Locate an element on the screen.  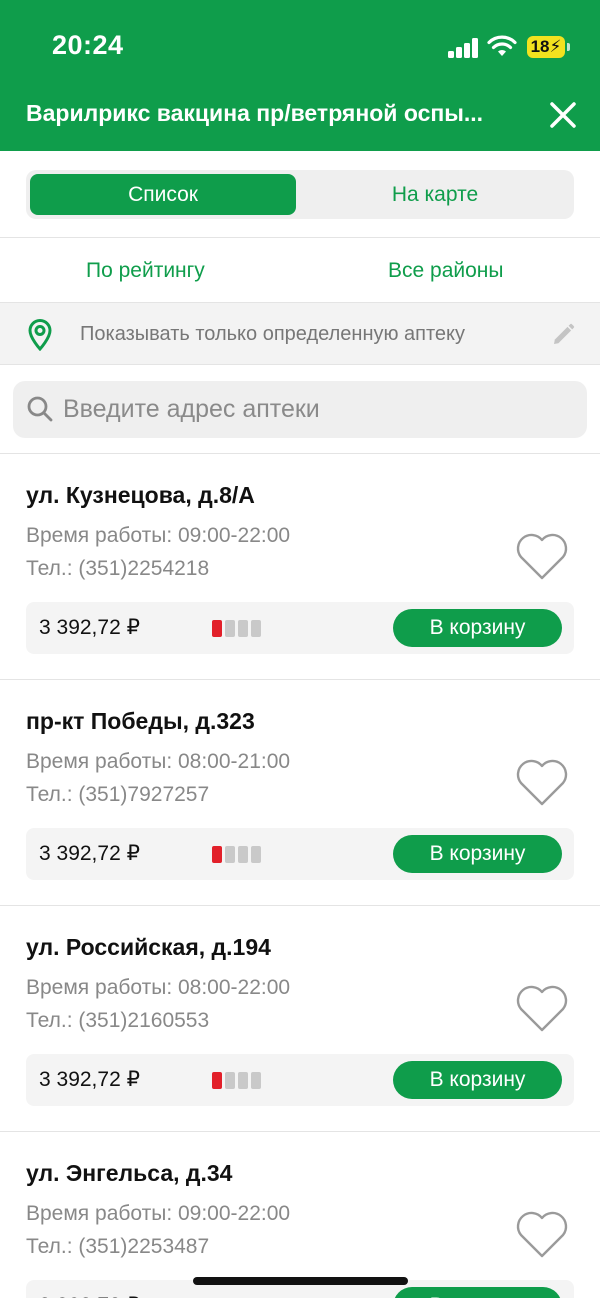
search-input is located at coordinates (318, 409).